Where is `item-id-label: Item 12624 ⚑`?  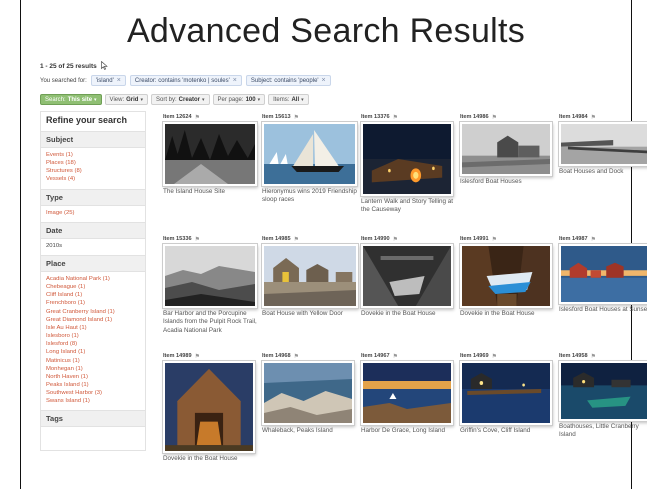
item-id-label: Item 12624 ⚑ is located at coordinates (211, 117).